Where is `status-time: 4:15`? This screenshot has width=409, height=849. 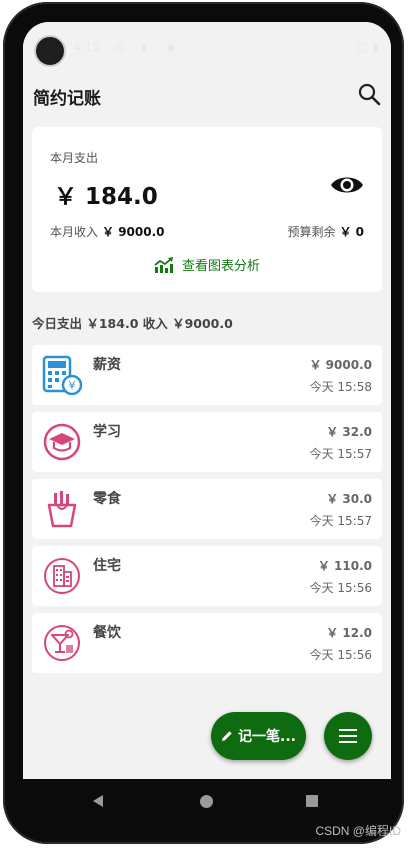
status-time: 4:15 is located at coordinates (86, 47).